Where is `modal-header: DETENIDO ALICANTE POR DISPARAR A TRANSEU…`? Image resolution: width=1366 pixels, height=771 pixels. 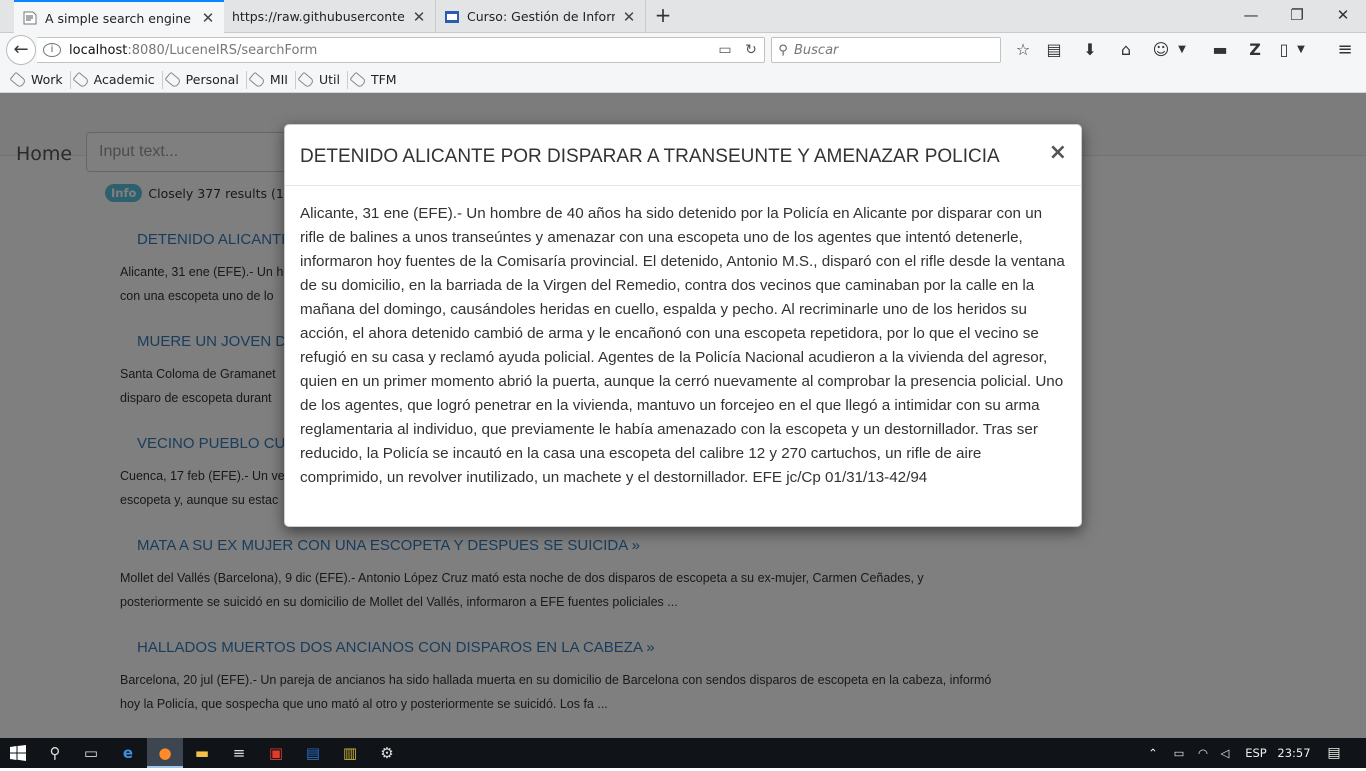
modal-header: DETENIDO ALICANTE POR DISPARAR A TRANSEU… is located at coordinates (683, 155).